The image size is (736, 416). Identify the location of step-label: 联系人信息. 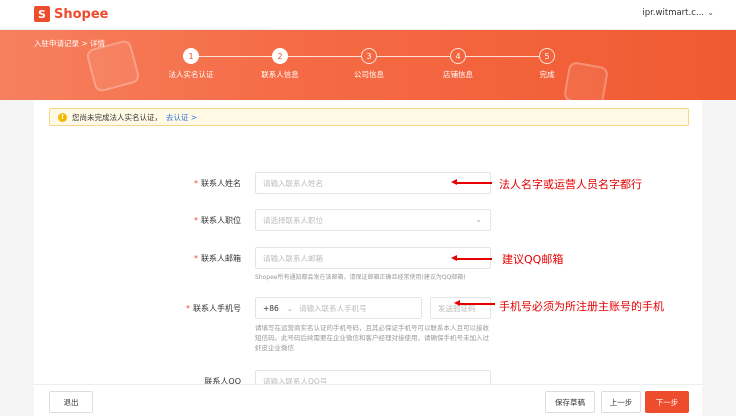
(280, 74).